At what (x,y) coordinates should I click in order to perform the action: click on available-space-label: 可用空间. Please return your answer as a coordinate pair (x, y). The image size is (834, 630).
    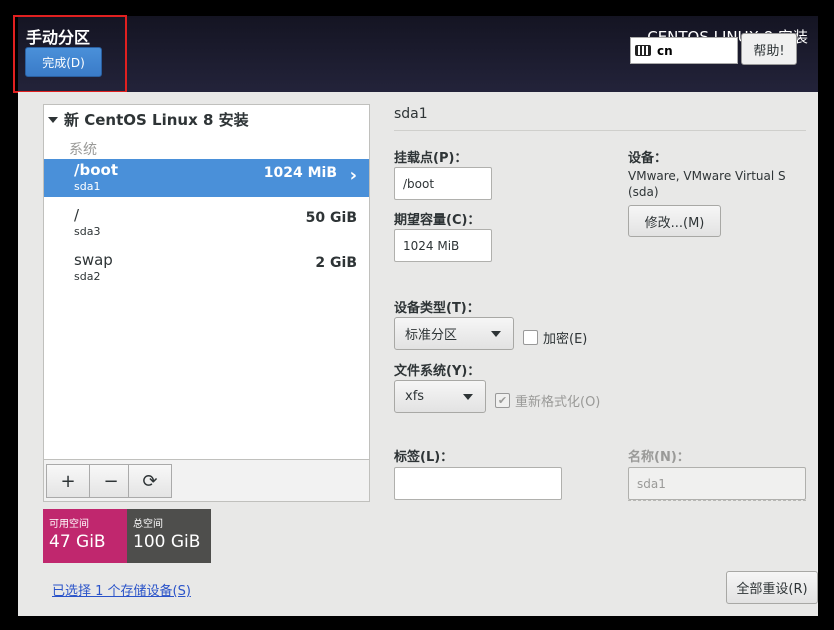
    Looking at the image, I should click on (69, 524).